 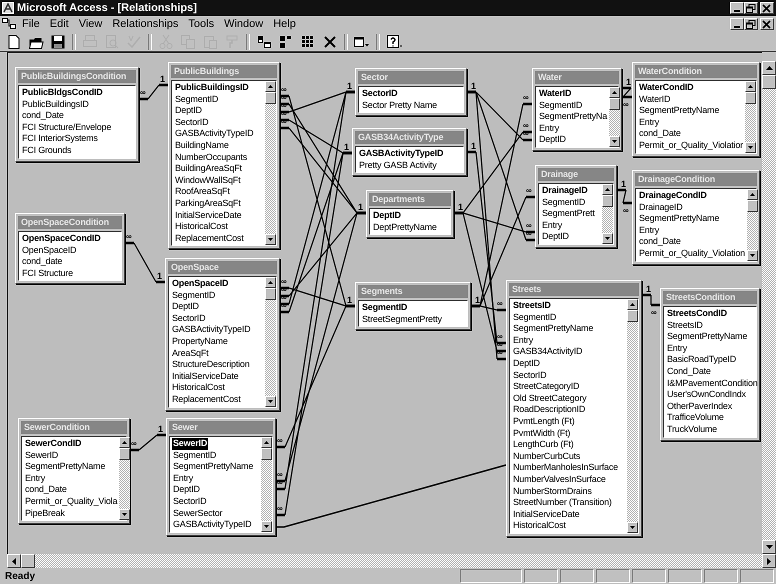 I want to click on close-button, so click(x=767, y=24).